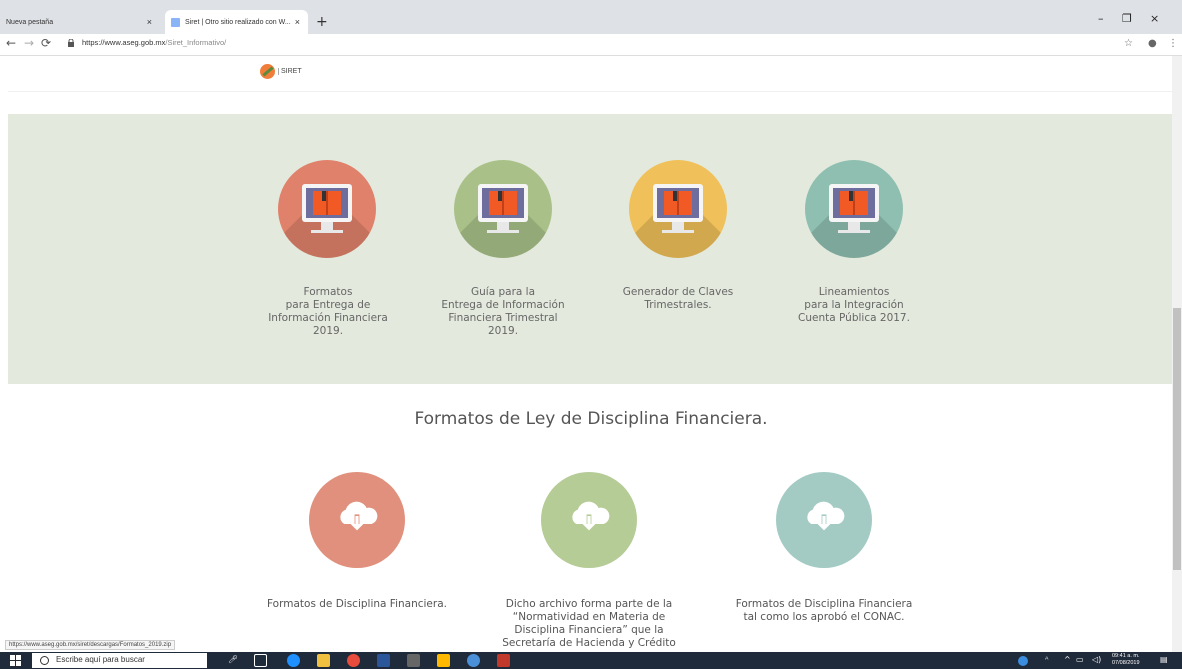 This screenshot has width=1182, height=669. Describe the element at coordinates (100, 659) in the screenshot. I see `search-placeholder: Escribe aquí para buscar` at that location.